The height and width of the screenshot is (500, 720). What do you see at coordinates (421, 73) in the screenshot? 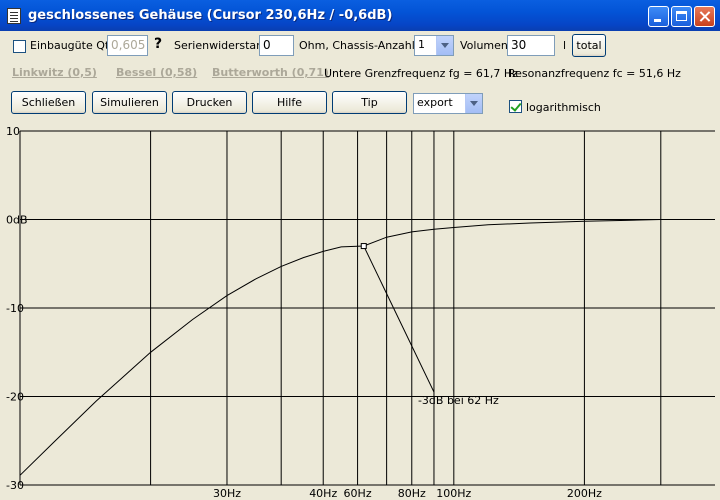
I see `fg-text: Untere Grenzfrequenz fg = 61,7 Hz` at bounding box center [421, 73].